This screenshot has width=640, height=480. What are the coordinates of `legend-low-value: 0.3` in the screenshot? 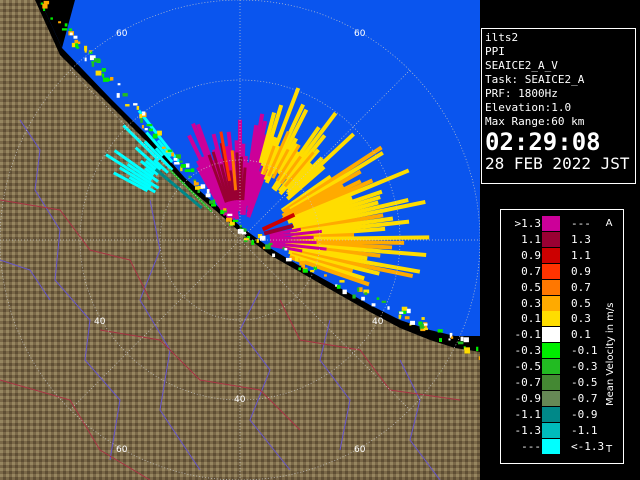 It's located at (531, 303).